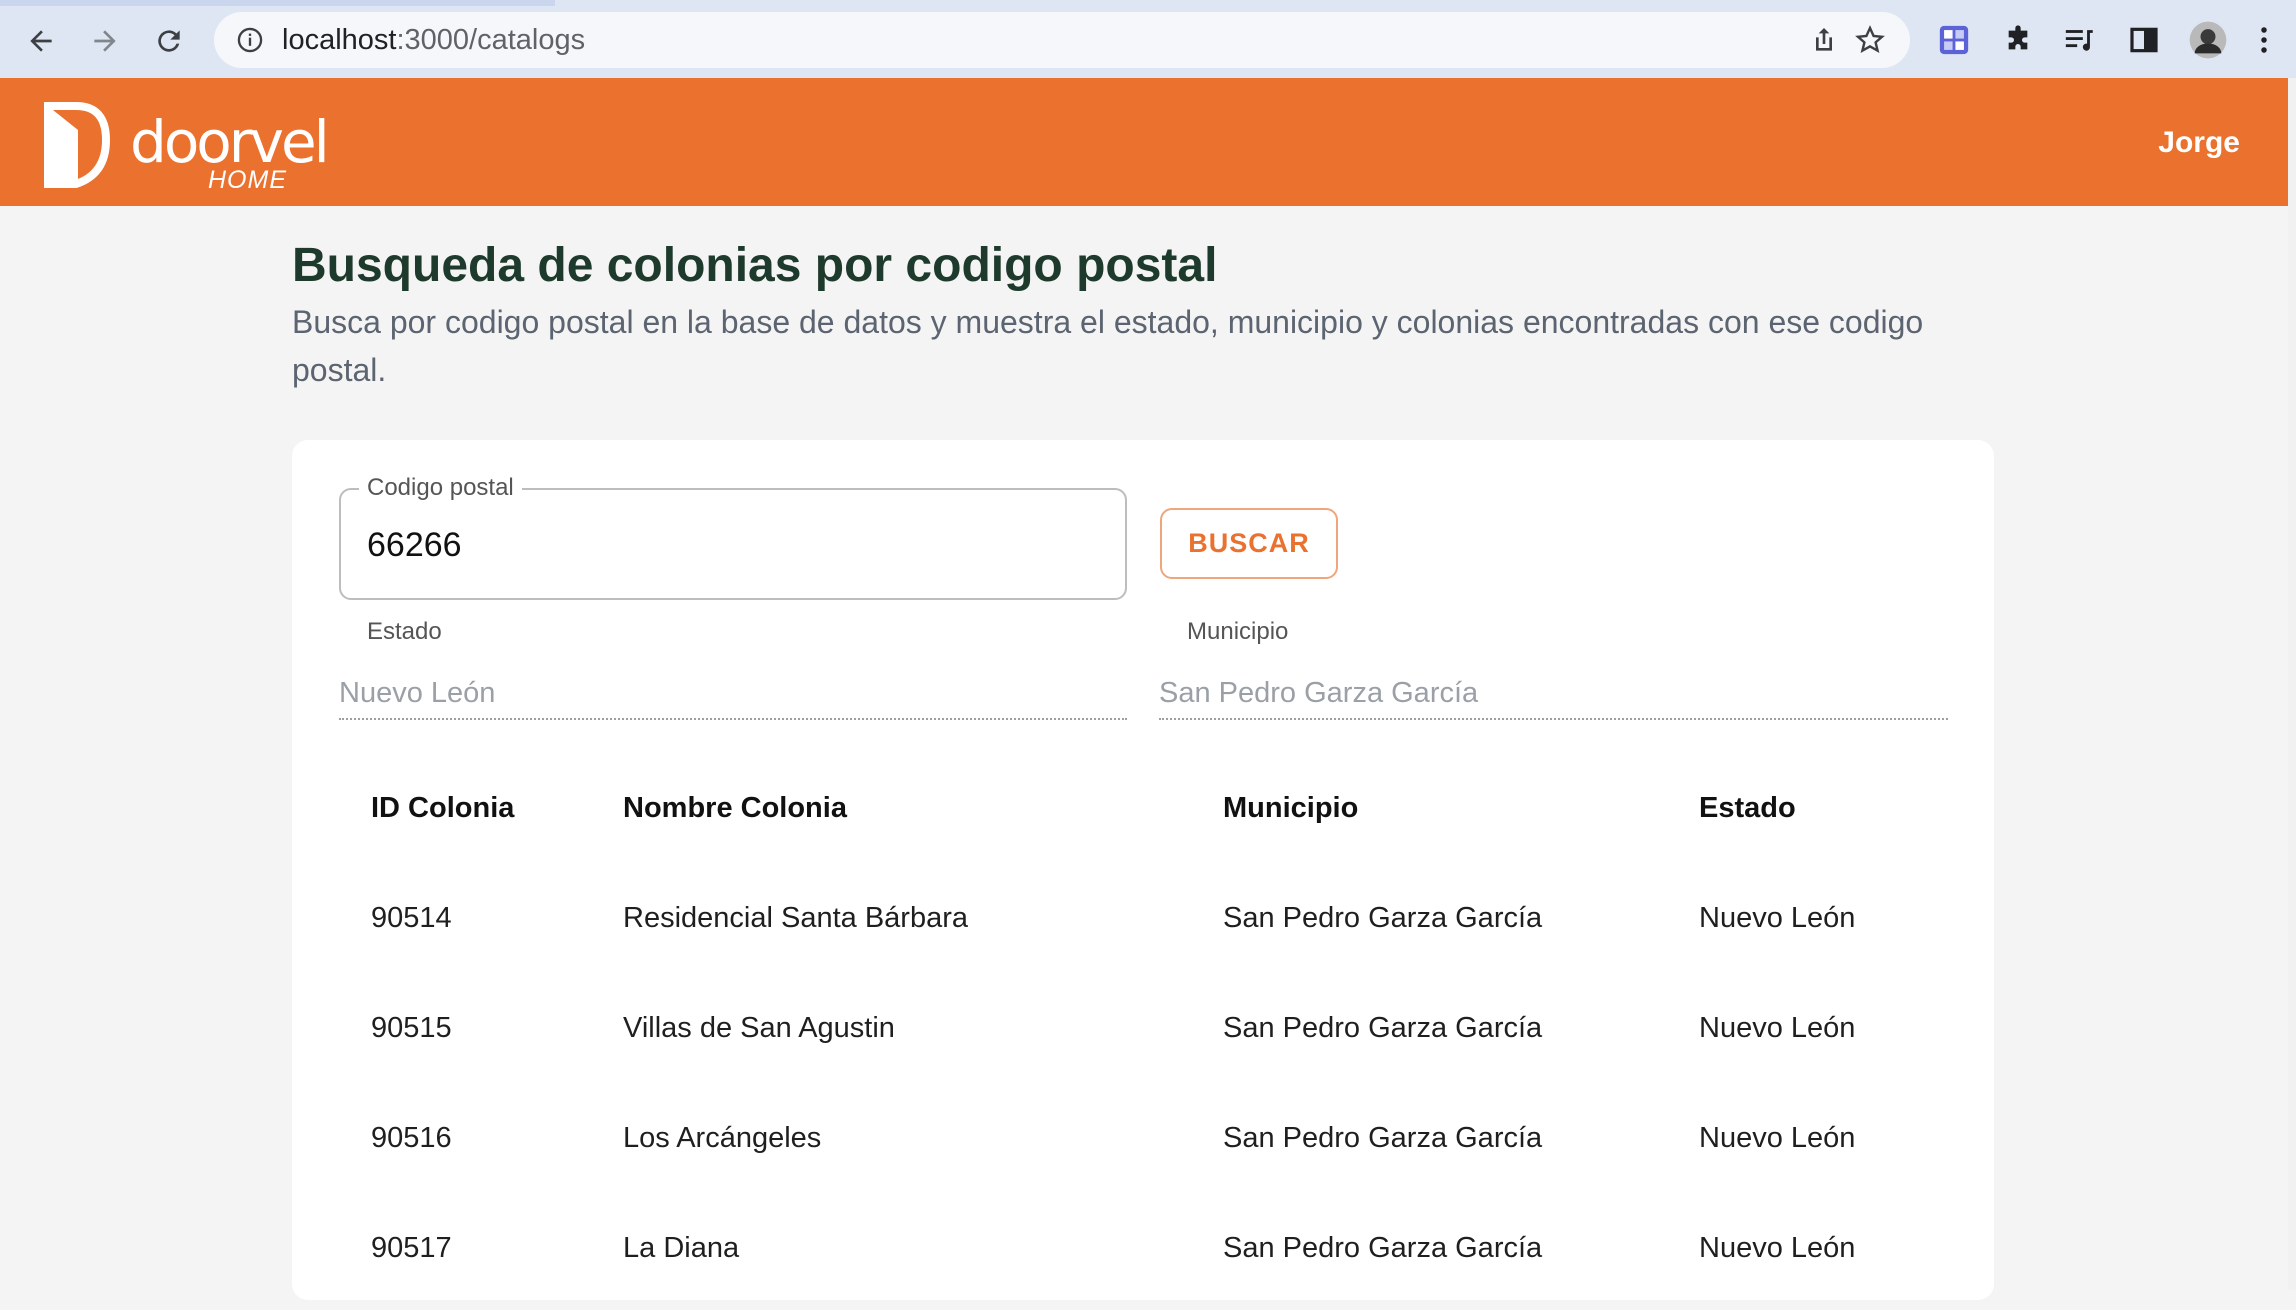 This screenshot has width=2296, height=1310. Describe the element at coordinates (440, 488) in the screenshot. I see `postal-code-label: Codigo postal` at that location.